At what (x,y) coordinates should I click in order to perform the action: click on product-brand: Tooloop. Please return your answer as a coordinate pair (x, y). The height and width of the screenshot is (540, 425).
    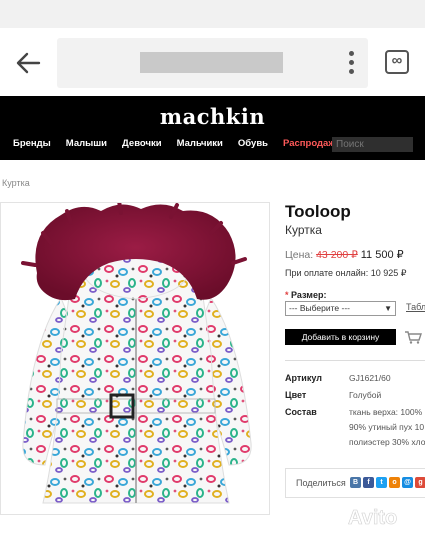
    Looking at the image, I should click on (318, 212).